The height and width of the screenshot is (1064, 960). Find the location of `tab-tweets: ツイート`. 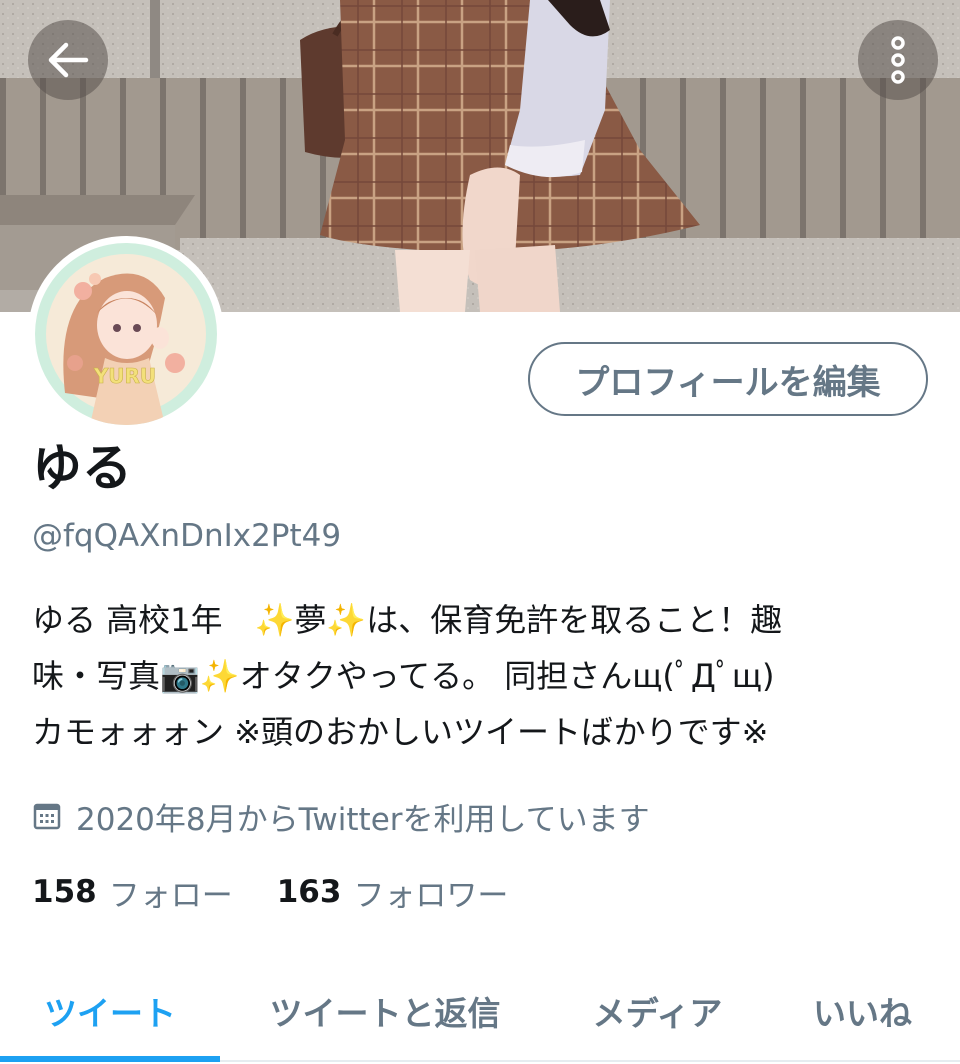

tab-tweets: ツイート is located at coordinates (110, 1012).